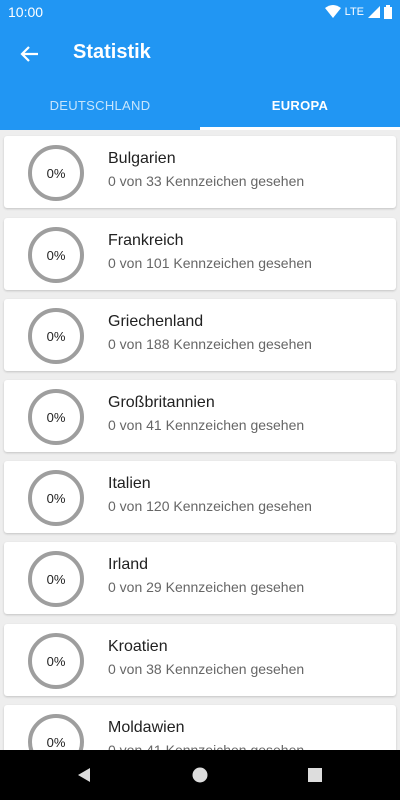  I want to click on seen-count: 0 von 33 Kennzeichen gesehen, so click(206, 181).